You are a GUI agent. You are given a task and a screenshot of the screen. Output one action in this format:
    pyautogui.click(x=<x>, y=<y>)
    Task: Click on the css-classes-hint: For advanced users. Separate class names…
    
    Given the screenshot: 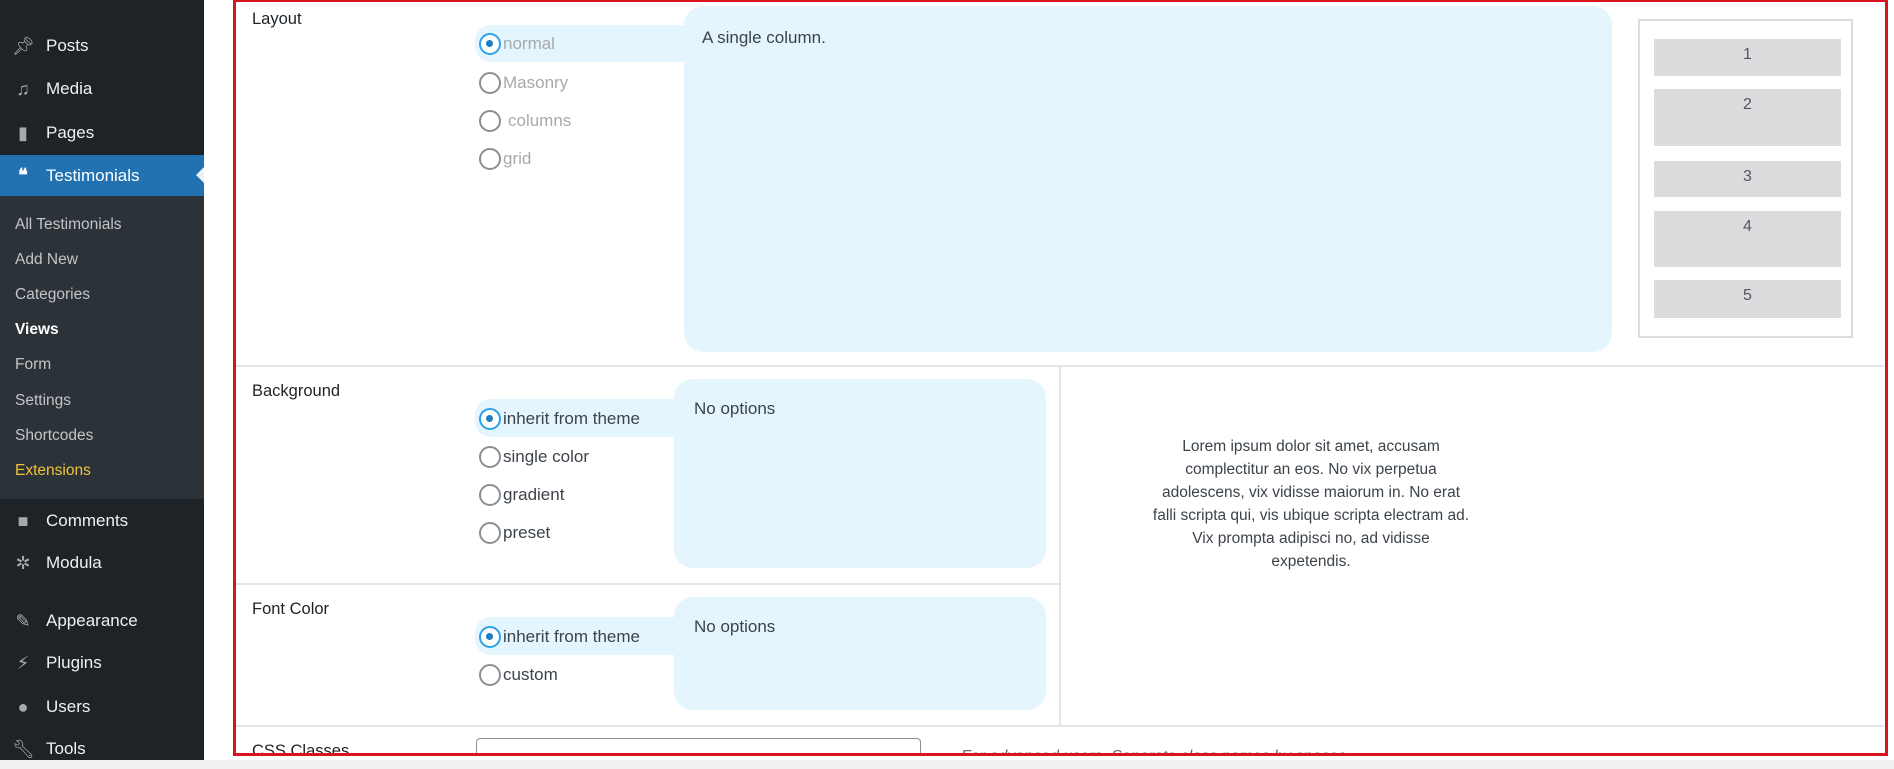 What is the action you would take?
    pyautogui.click(x=1156, y=750)
    